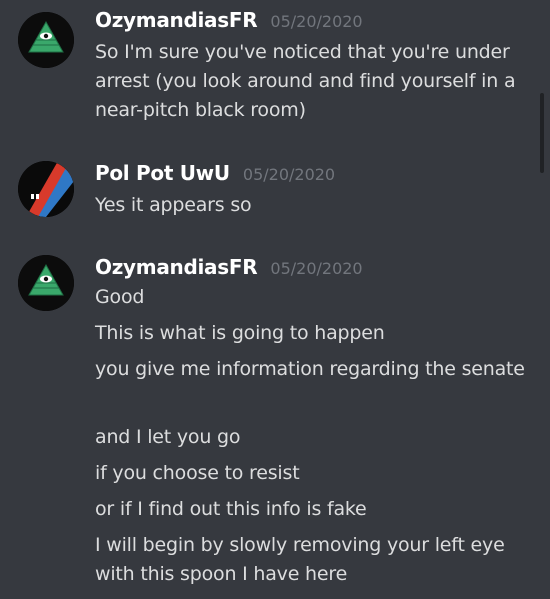 Image resolution: width=550 pixels, height=599 pixels. I want to click on message-text: Good, so click(120, 297).